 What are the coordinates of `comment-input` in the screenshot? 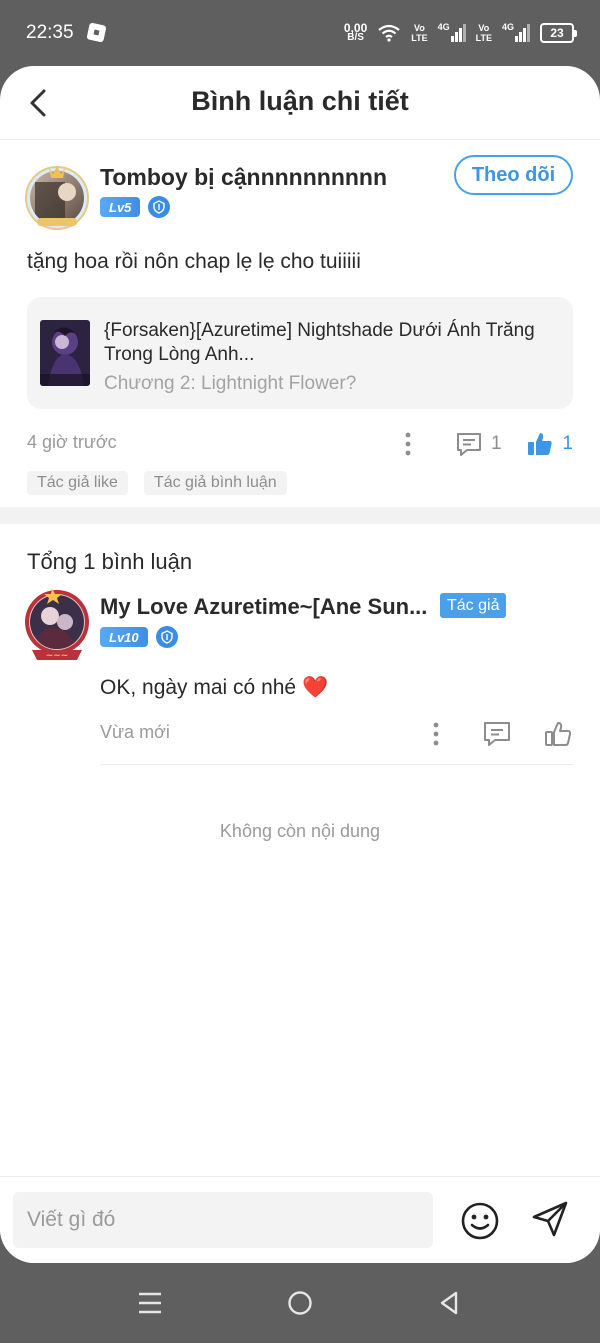 It's located at (223, 1220).